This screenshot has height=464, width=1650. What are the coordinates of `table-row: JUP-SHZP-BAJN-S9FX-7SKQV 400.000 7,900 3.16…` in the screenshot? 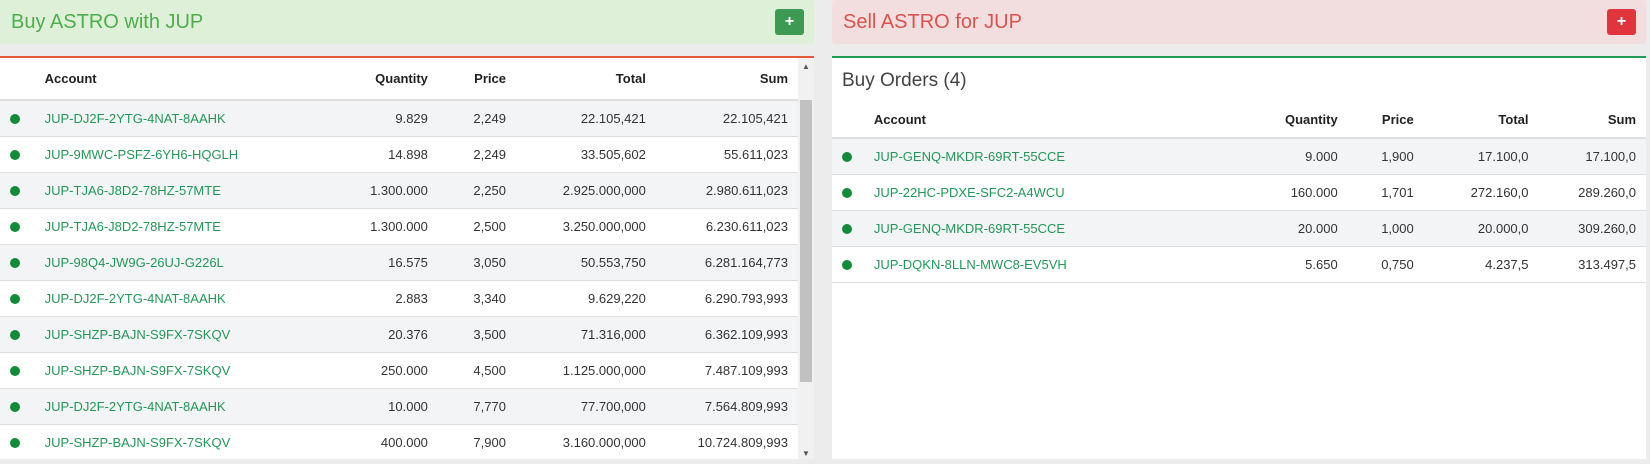 It's located at (399, 441).